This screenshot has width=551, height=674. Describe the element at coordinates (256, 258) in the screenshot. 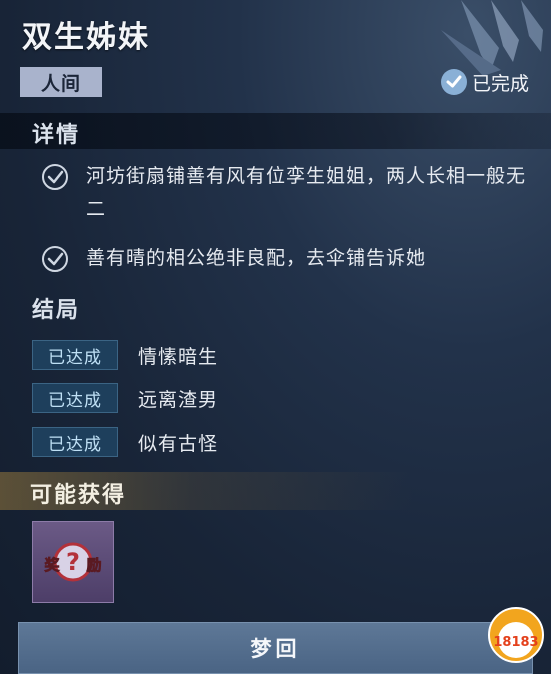

I see `detail-text: 善有晴的相公绝非良配，去伞铺告诉她` at that location.